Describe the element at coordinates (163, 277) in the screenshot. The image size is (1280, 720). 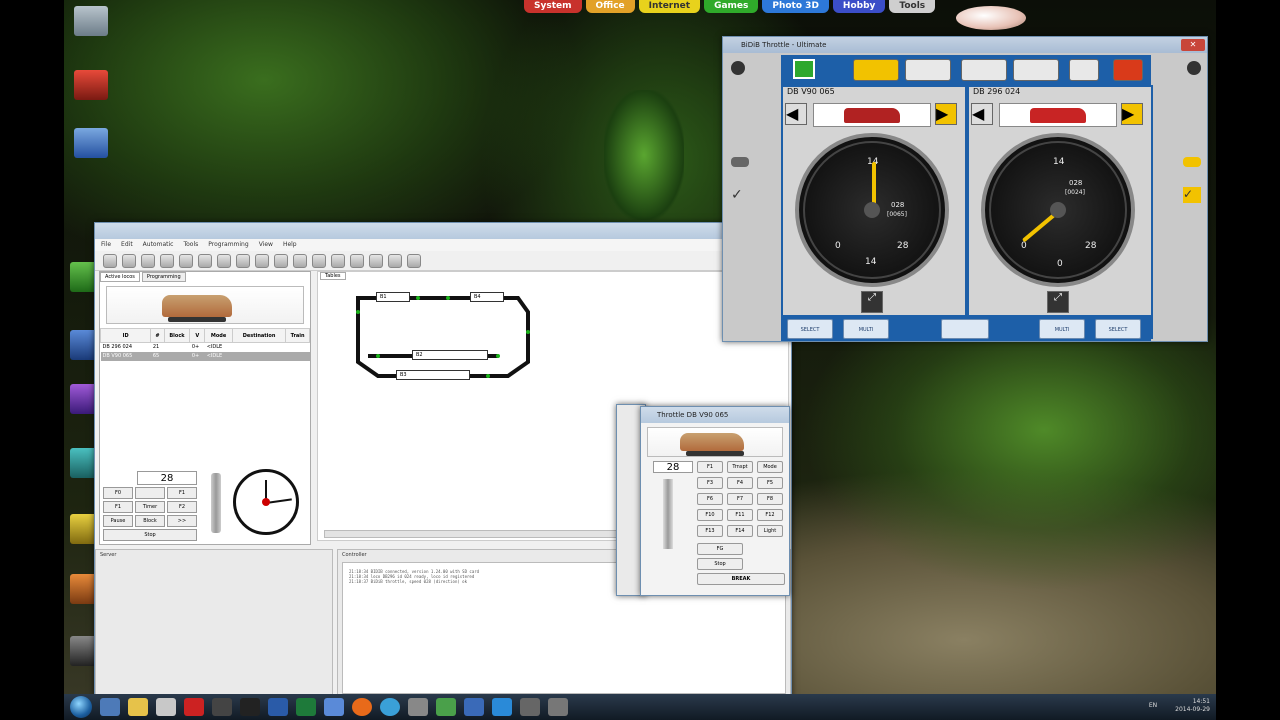
I see `tab-programming: Programming` at that location.